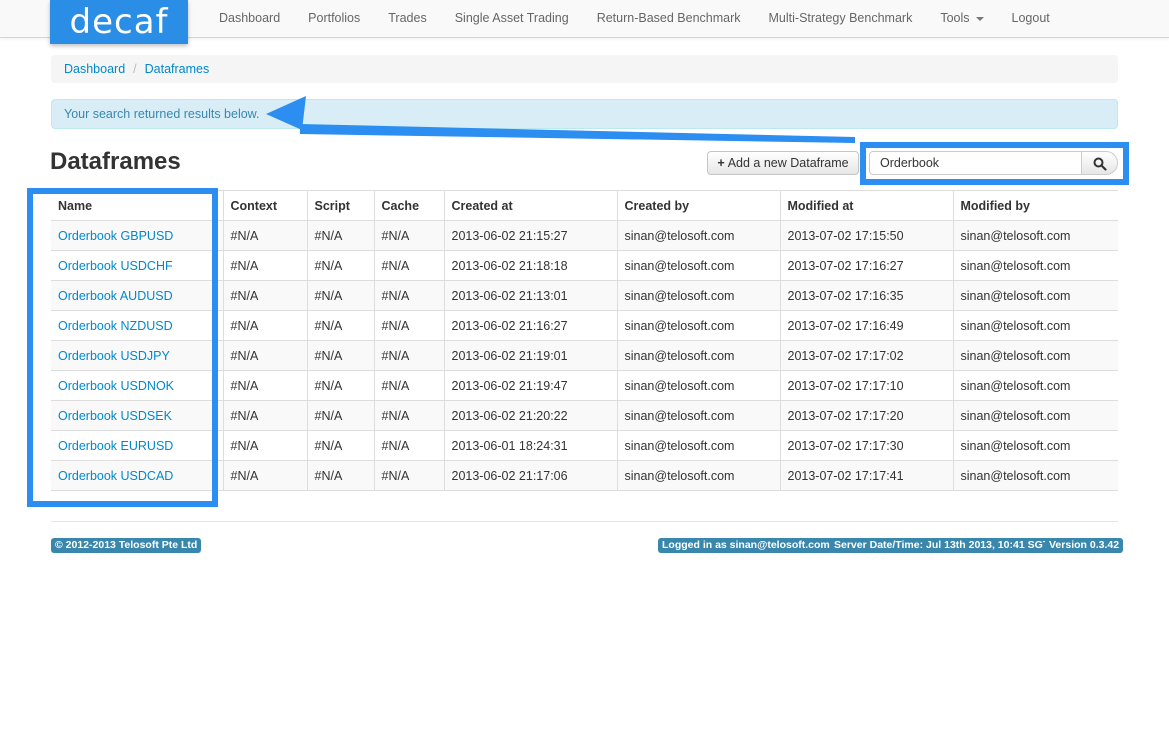  What do you see at coordinates (512, 19) in the screenshot?
I see `nav-single-asset-trading: Single Asset Trading` at bounding box center [512, 19].